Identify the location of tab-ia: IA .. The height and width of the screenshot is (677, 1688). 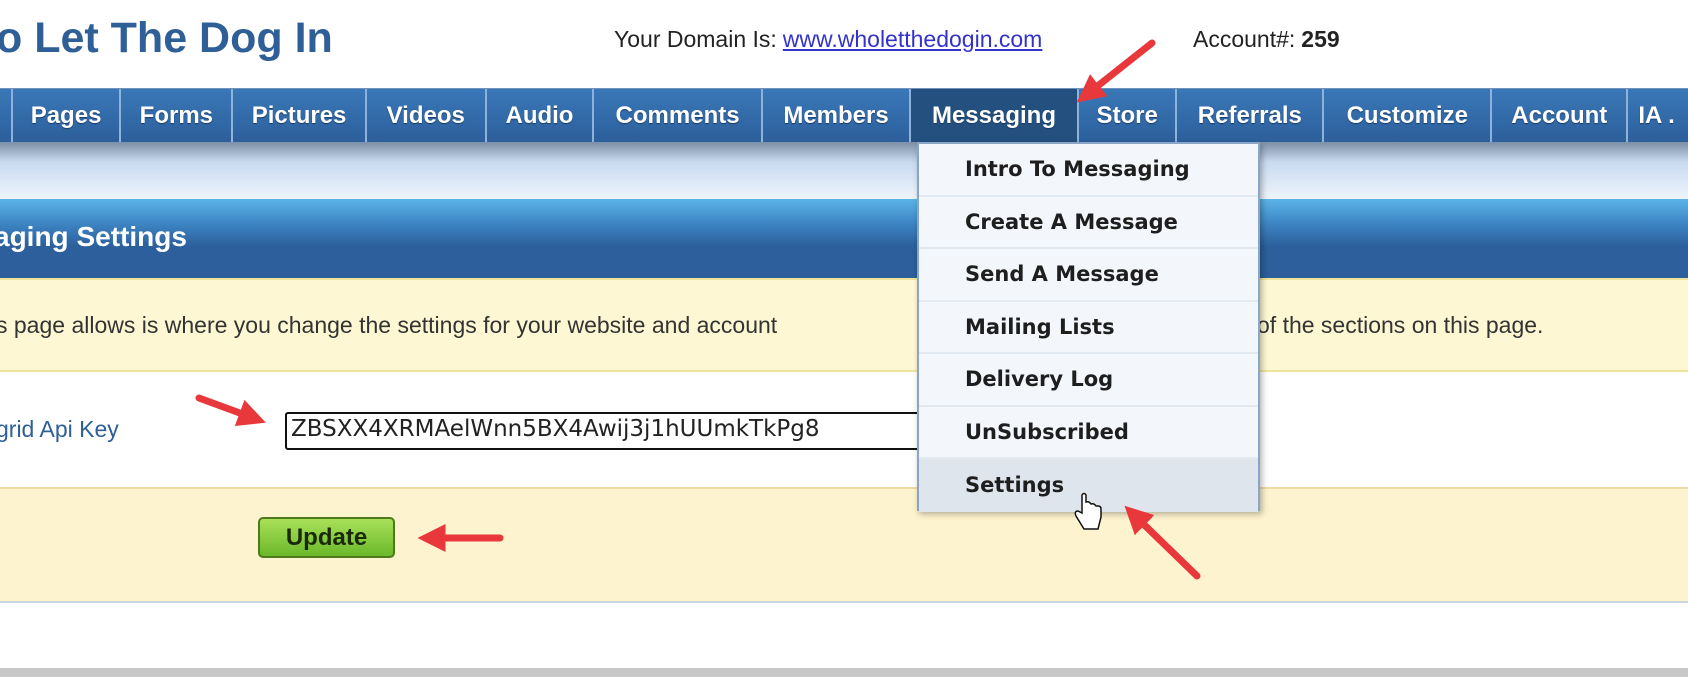
(1658, 116).